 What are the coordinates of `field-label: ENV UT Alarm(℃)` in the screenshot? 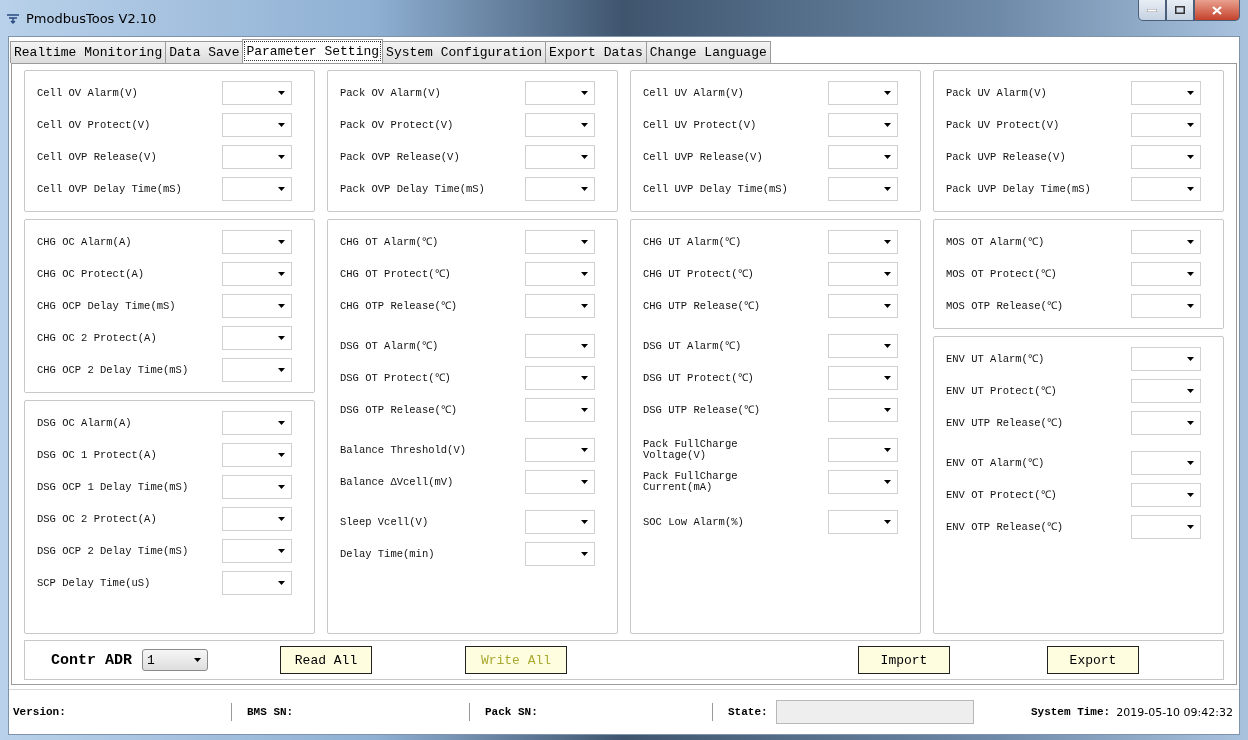 It's located at (995, 359).